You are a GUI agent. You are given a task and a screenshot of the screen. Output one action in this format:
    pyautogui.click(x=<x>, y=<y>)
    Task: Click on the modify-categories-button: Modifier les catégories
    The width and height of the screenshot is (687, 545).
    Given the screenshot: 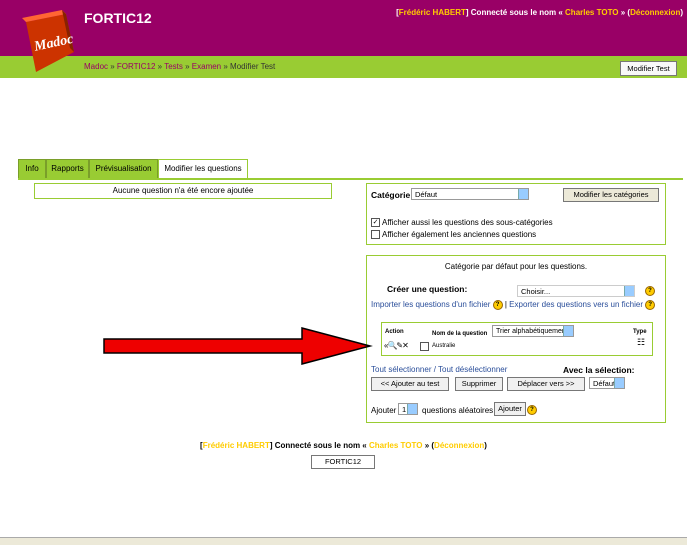 What is the action you would take?
    pyautogui.click(x=611, y=195)
    